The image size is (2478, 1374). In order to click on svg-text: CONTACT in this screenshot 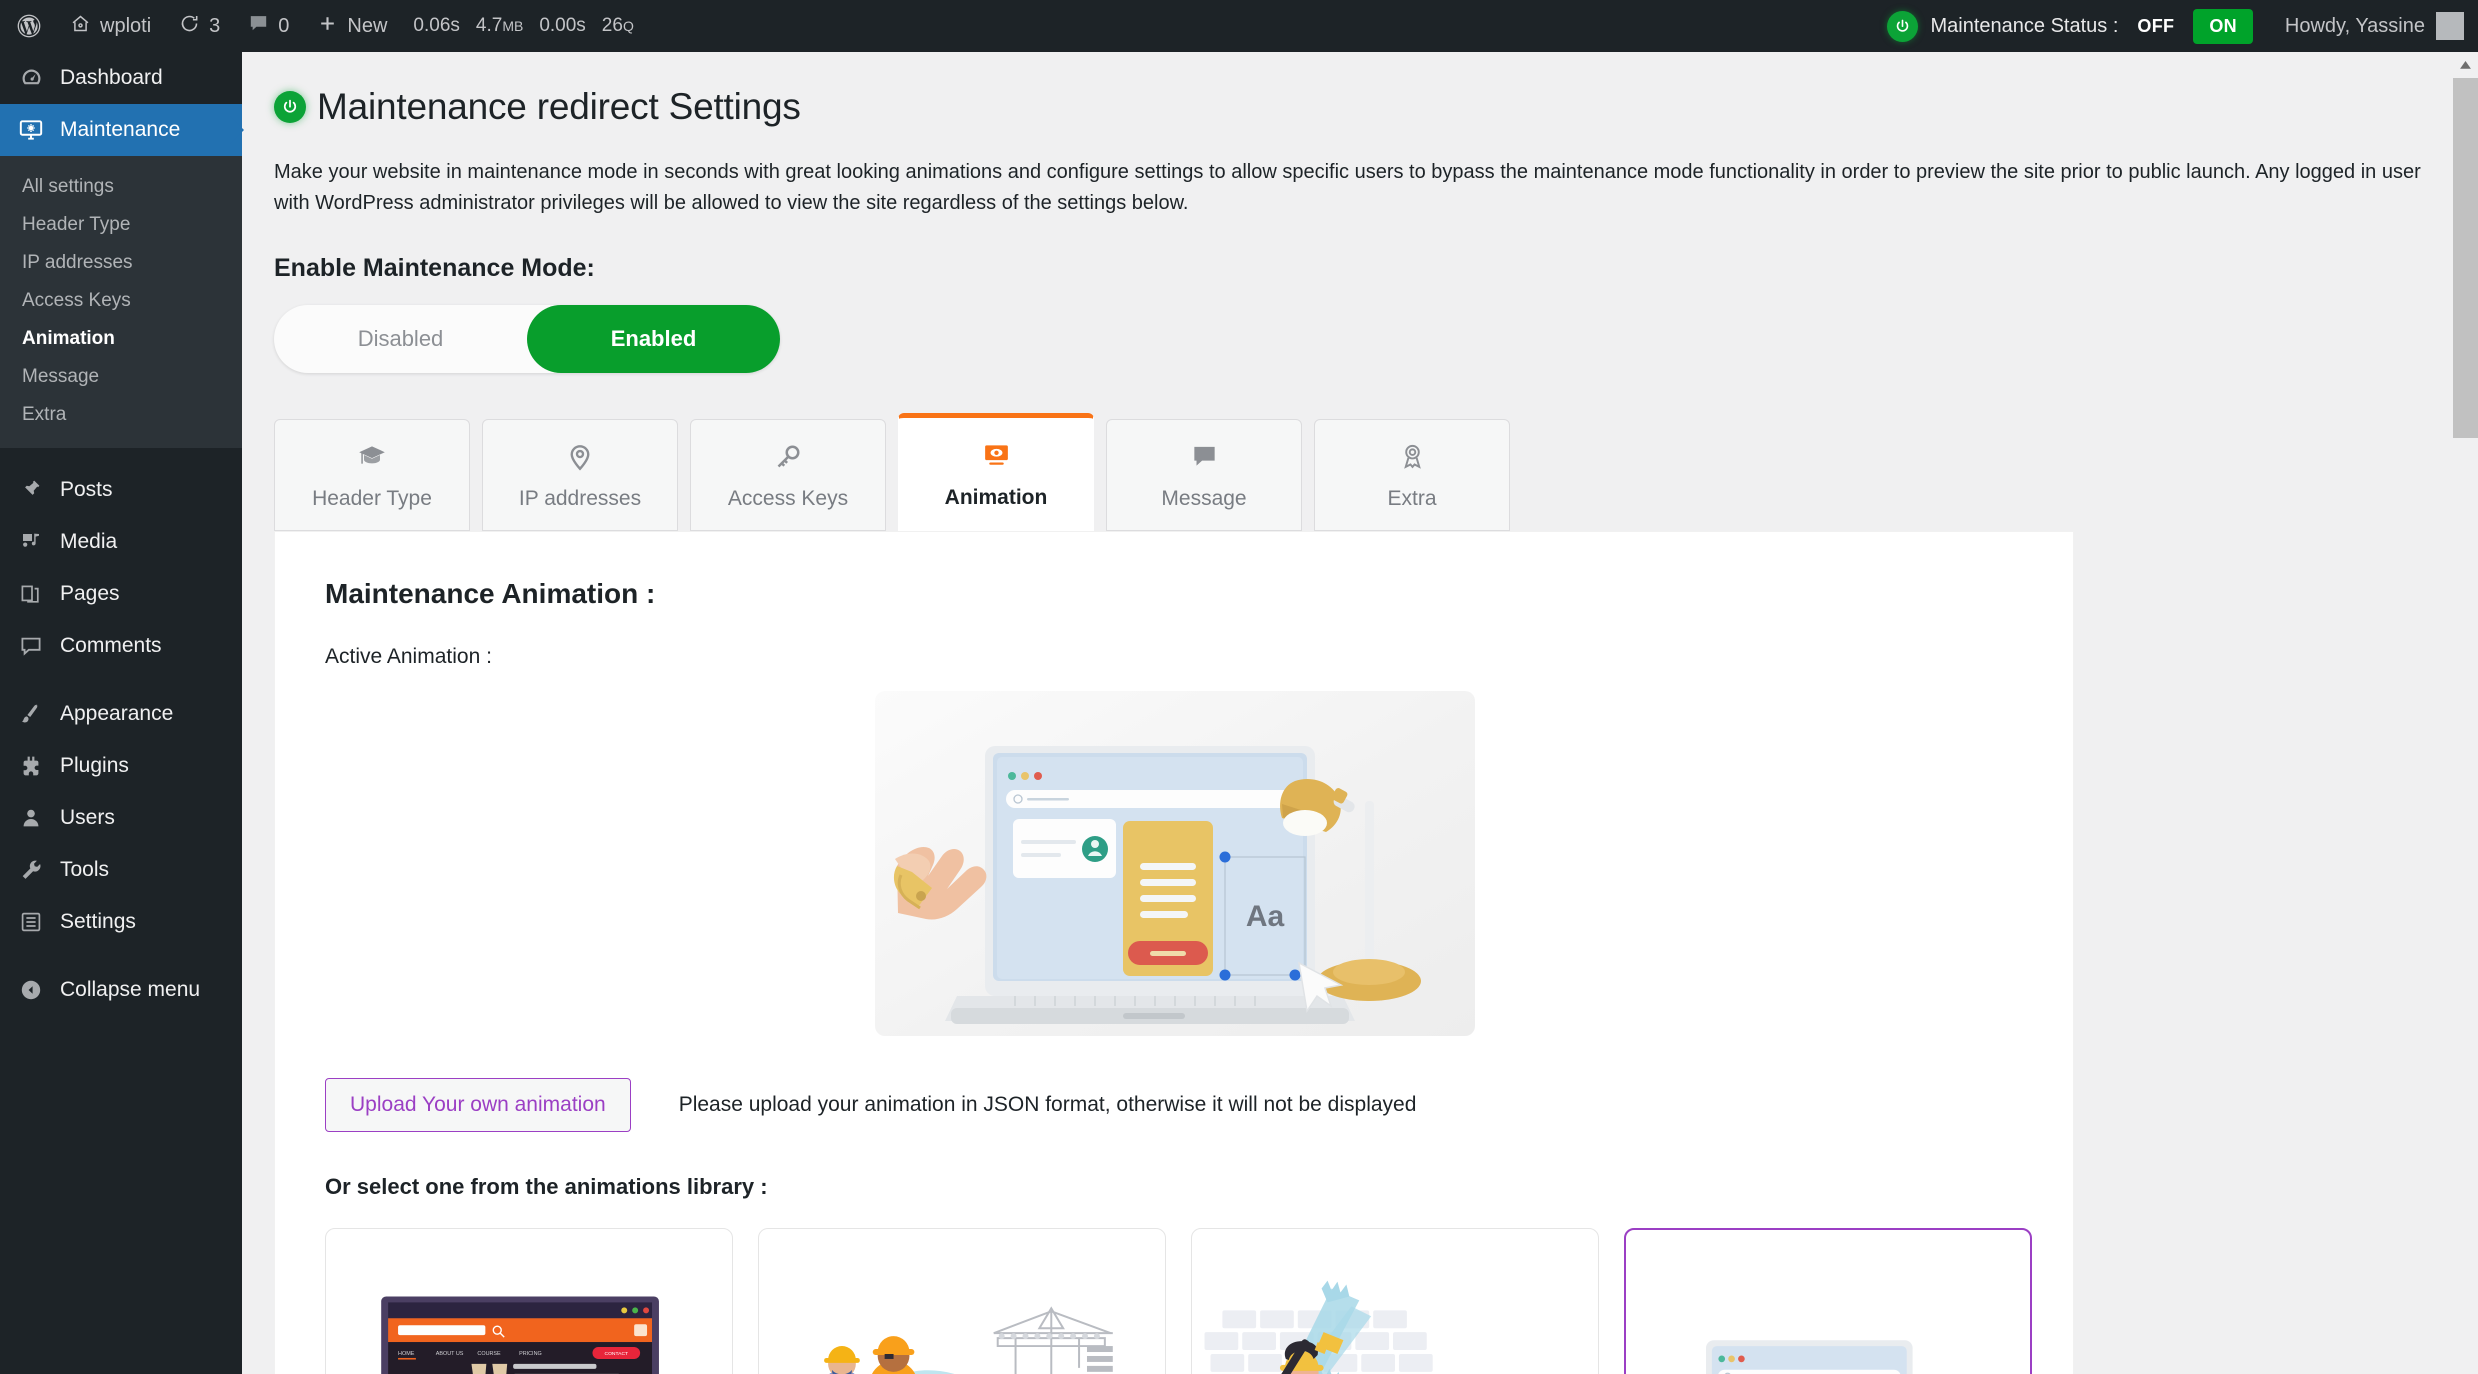, I will do `click(617, 1354)`.